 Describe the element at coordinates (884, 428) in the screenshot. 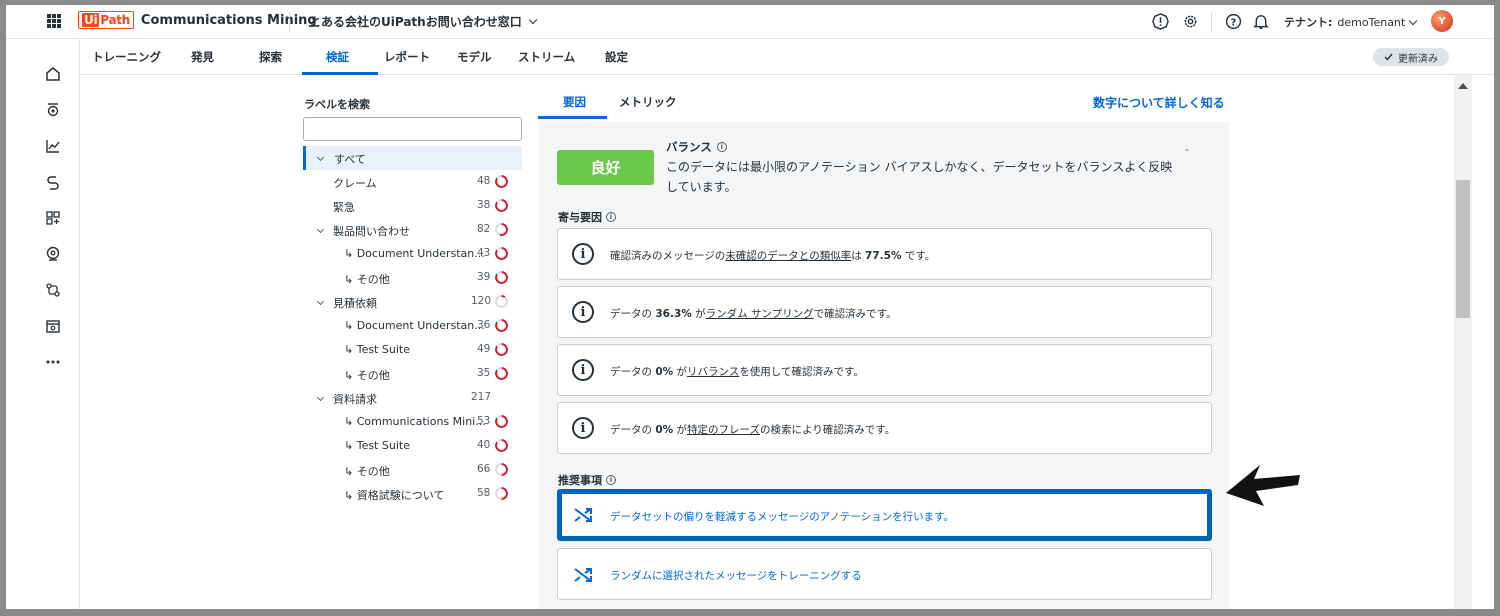

I see `factor-card: i データの 0% が特定のフレーズの検索により確認済みです。` at that location.